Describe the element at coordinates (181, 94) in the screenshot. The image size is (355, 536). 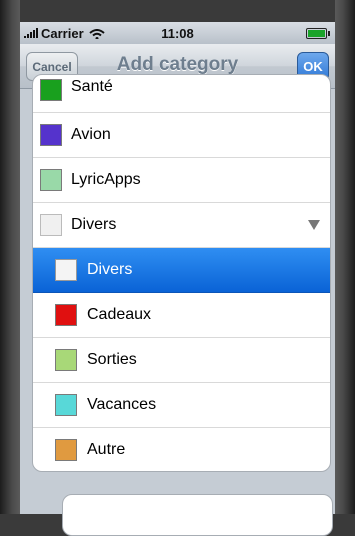
I see `category-row-sante: Santé` at that location.